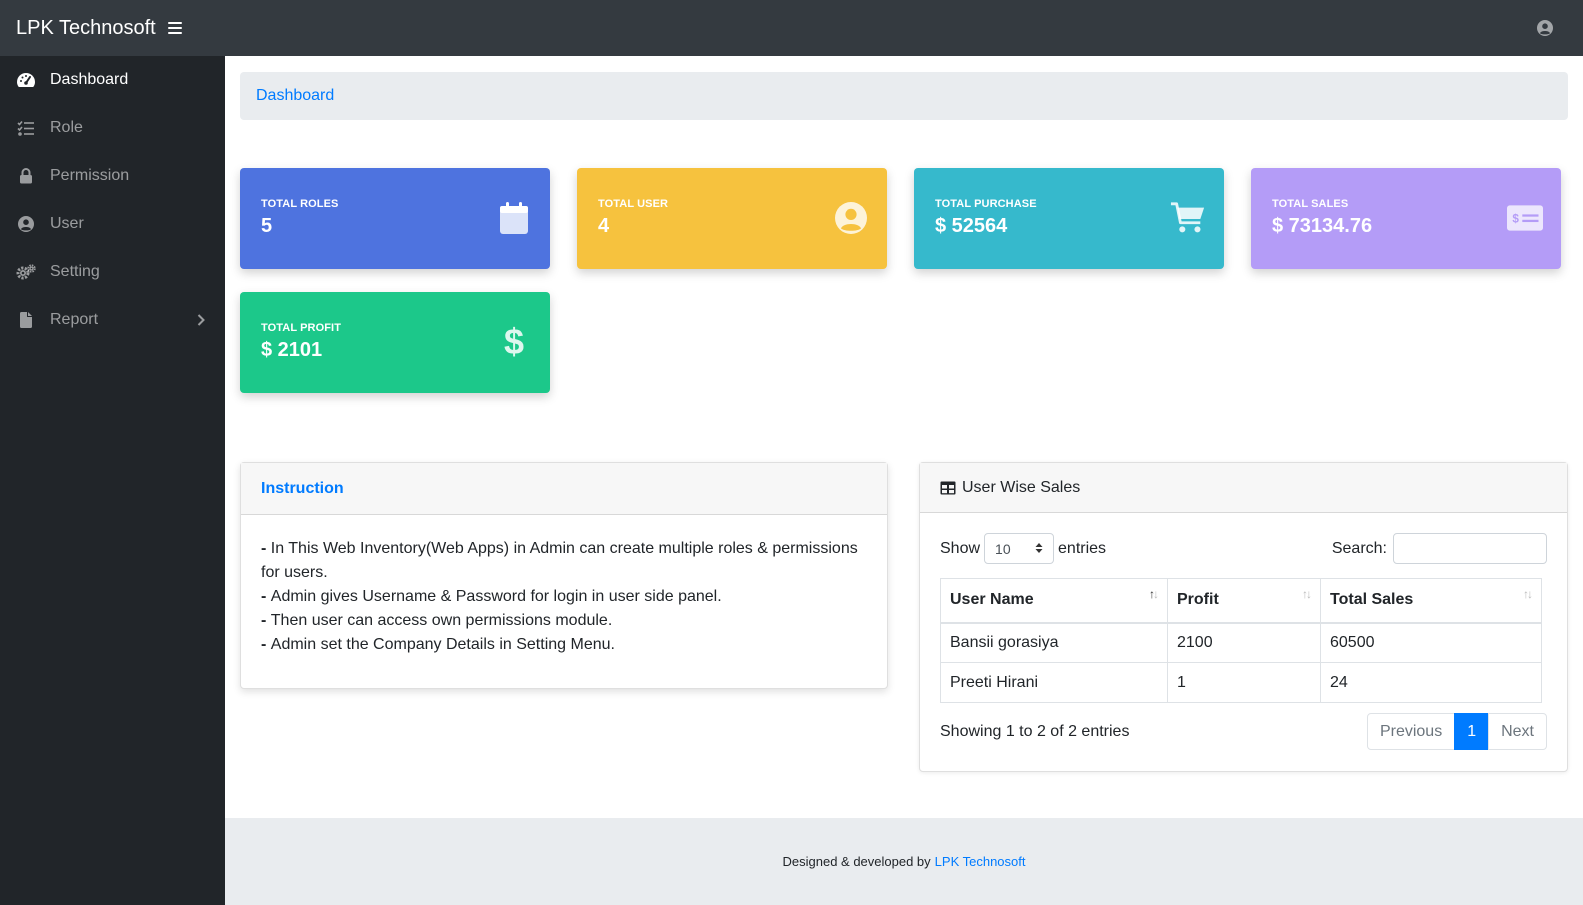 The width and height of the screenshot is (1583, 905). I want to click on pagination: Previous 1 Next, so click(1456, 731).